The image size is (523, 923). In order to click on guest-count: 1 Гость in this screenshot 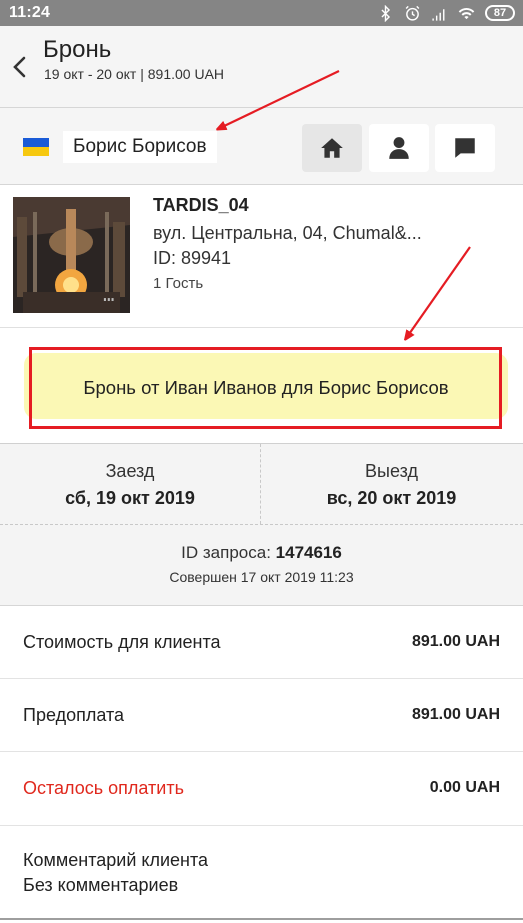, I will do `click(178, 283)`.